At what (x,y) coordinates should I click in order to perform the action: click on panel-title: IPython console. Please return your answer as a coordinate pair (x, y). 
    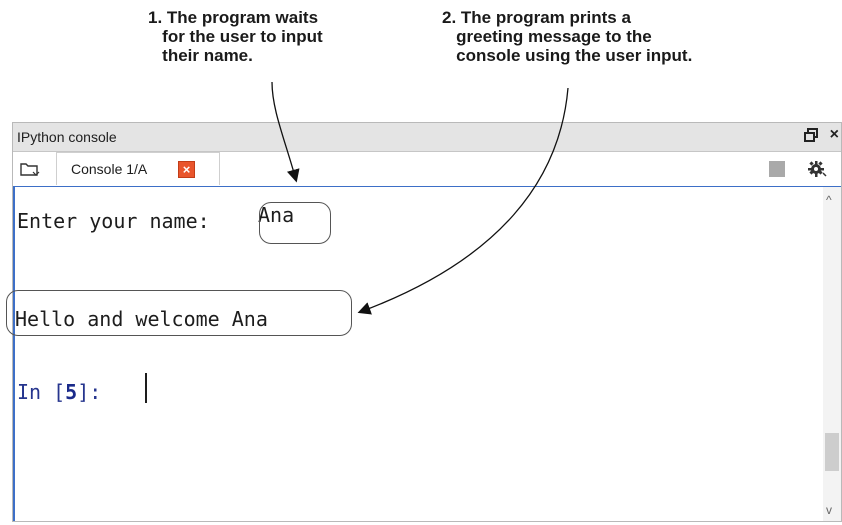
    Looking at the image, I should click on (67, 137).